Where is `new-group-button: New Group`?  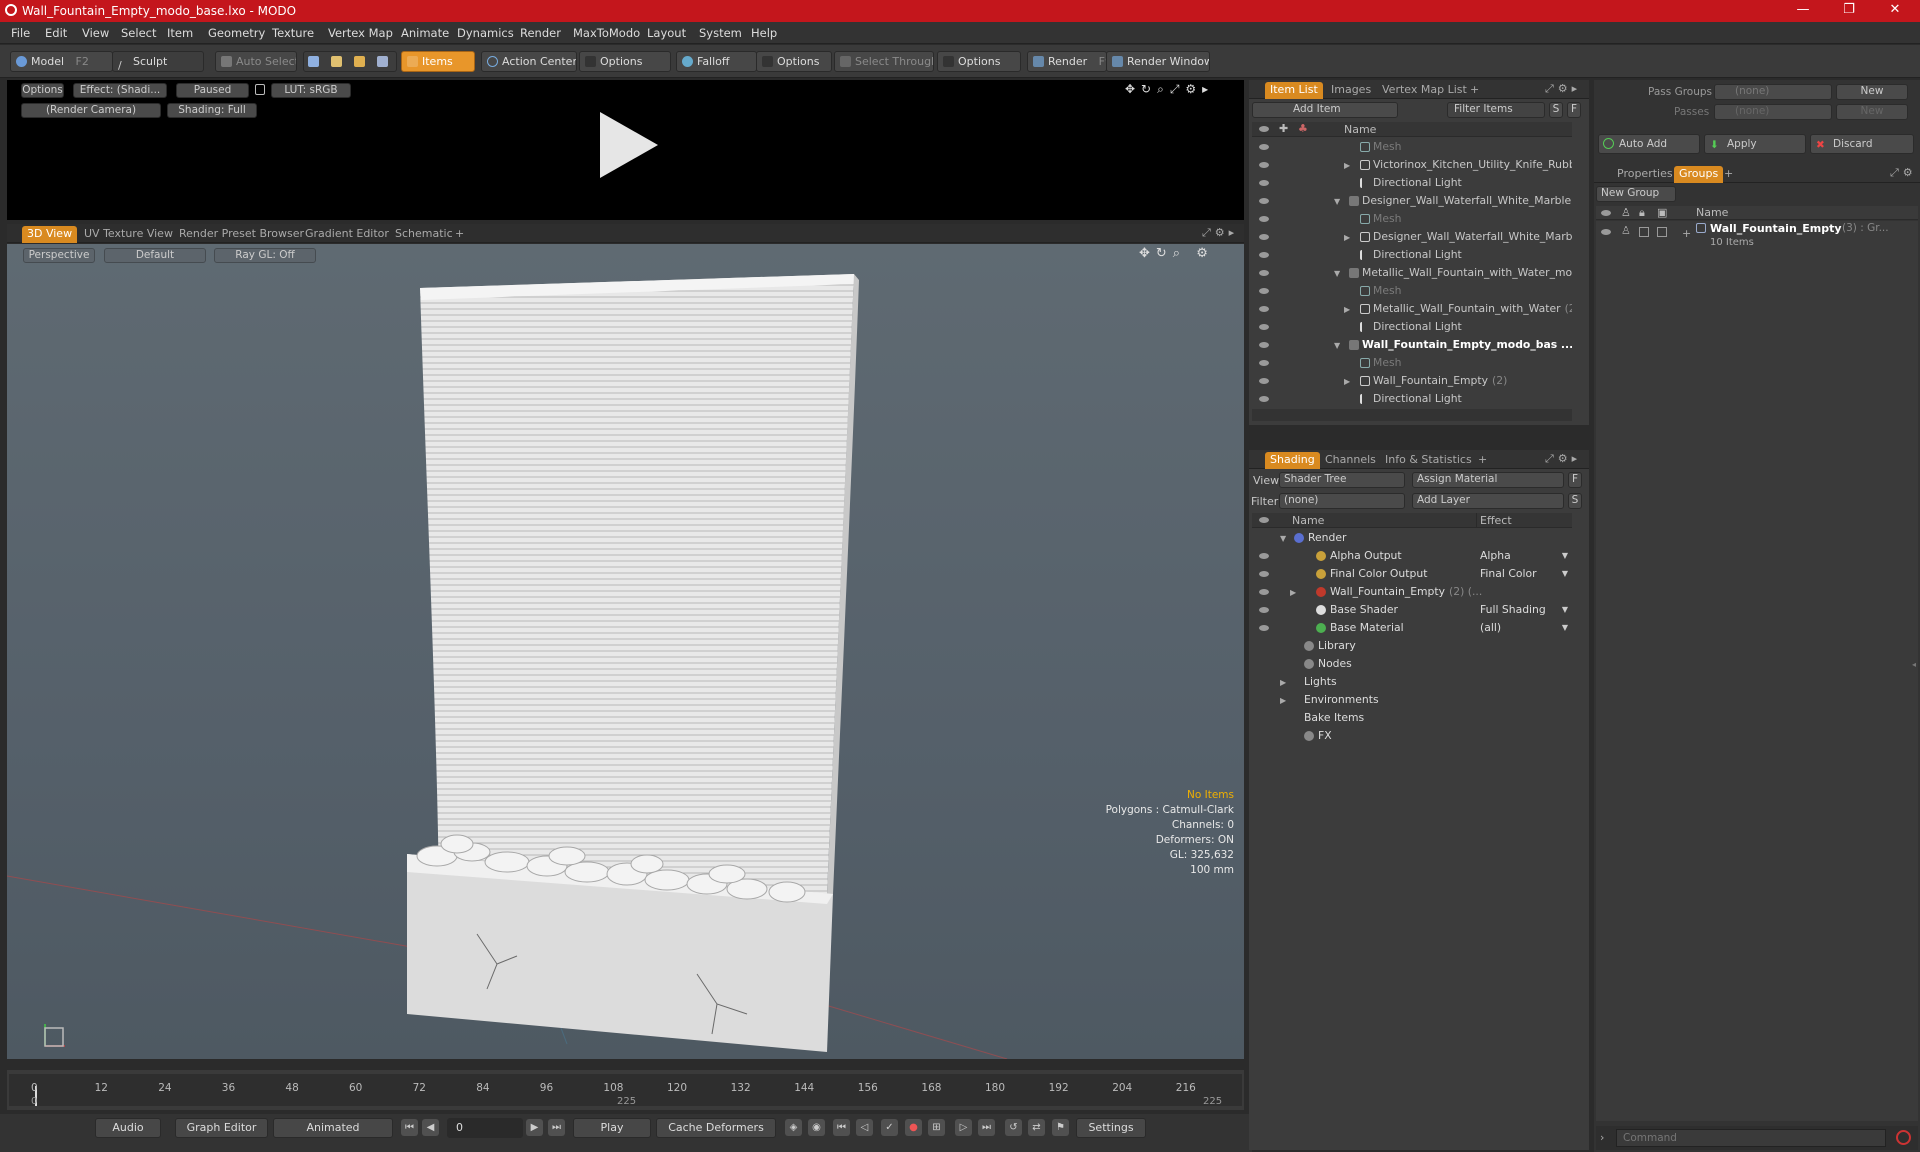 new-group-button: New Group is located at coordinates (1636, 194).